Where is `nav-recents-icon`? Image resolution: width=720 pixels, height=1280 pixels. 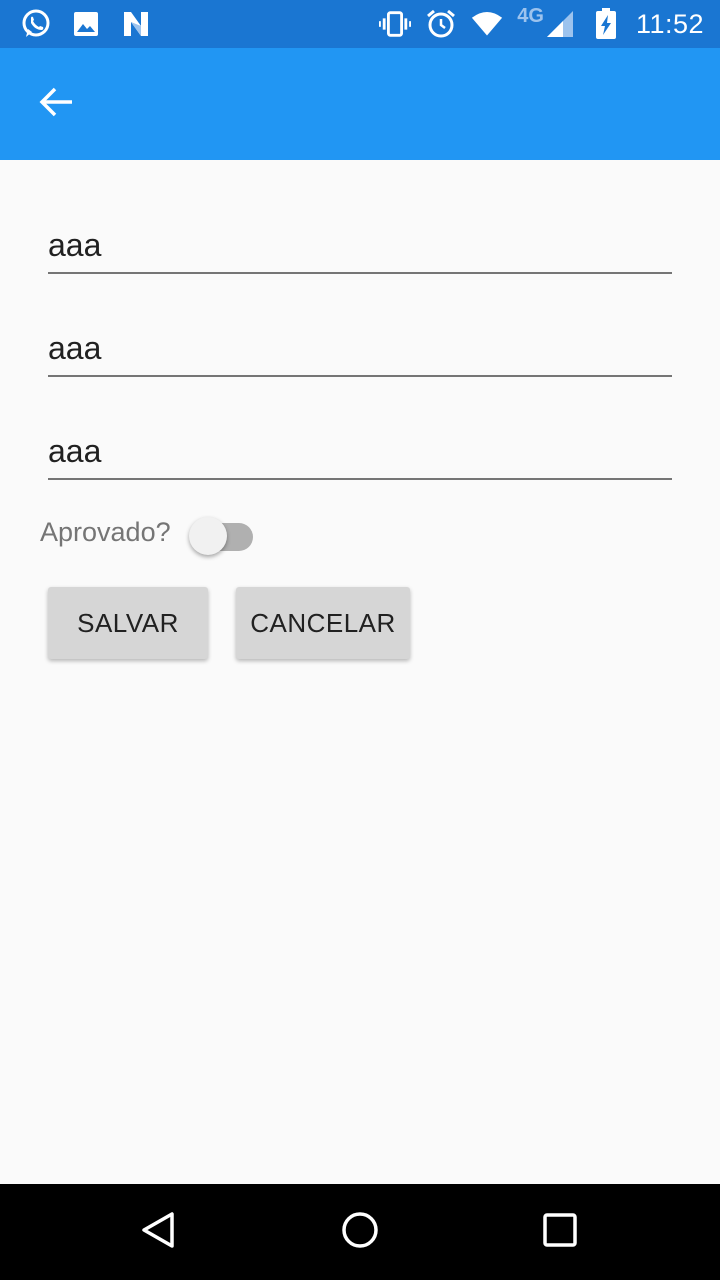
nav-recents-icon is located at coordinates (560, 1232).